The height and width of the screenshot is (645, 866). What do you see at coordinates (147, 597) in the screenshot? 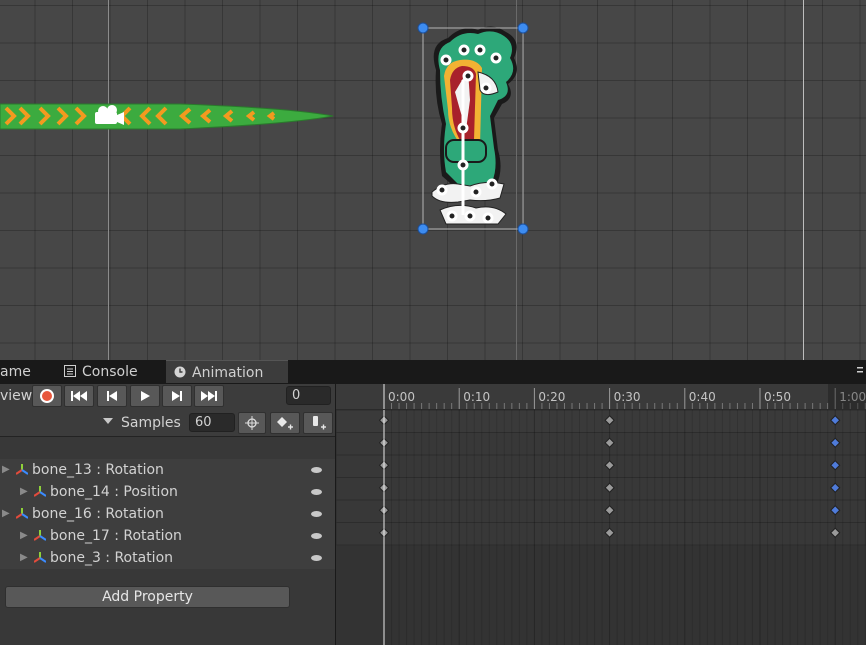
I see `add-property-button: Add Property` at bounding box center [147, 597].